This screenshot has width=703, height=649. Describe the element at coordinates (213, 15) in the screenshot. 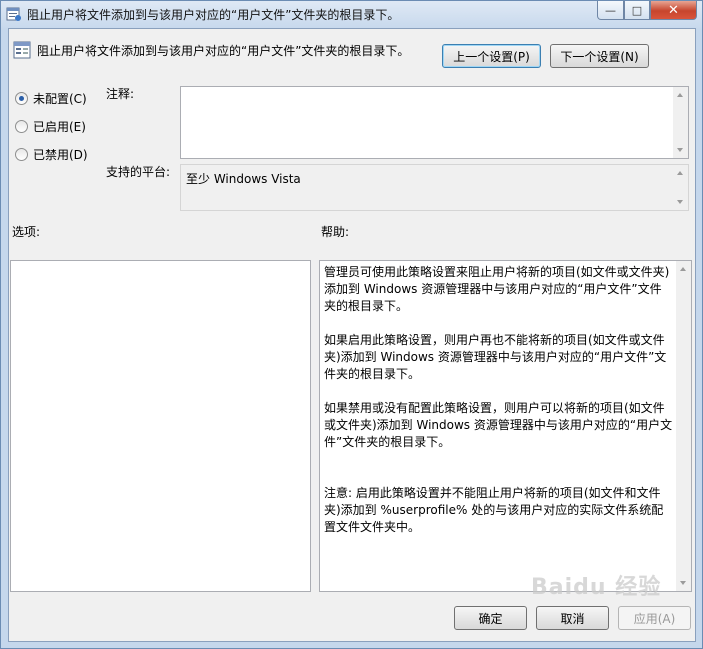

I see `window-title: 阻止用户将文件添加到与该用户对应的“用户文件”文件夹的根目录下。` at that location.